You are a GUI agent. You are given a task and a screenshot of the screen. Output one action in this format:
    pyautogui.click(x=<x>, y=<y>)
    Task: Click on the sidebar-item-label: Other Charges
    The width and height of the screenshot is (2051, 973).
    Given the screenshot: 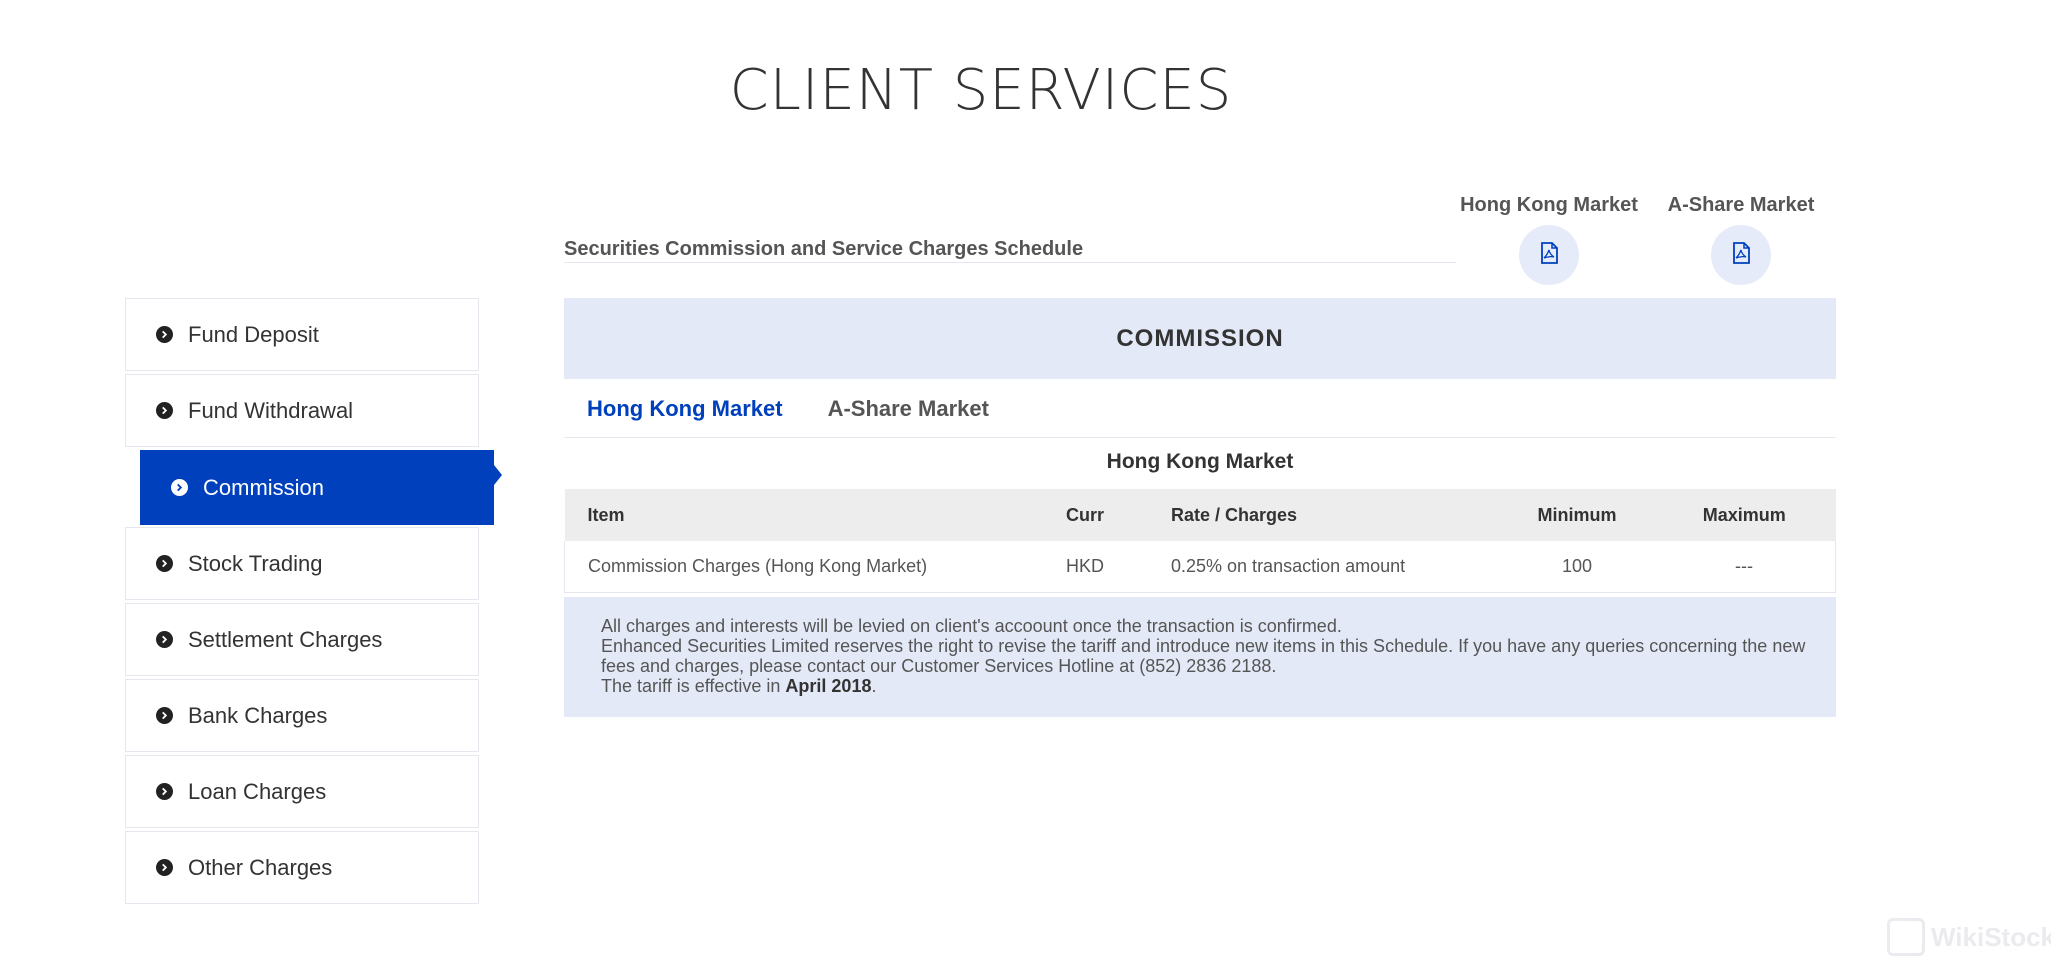 What is the action you would take?
    pyautogui.click(x=260, y=867)
    